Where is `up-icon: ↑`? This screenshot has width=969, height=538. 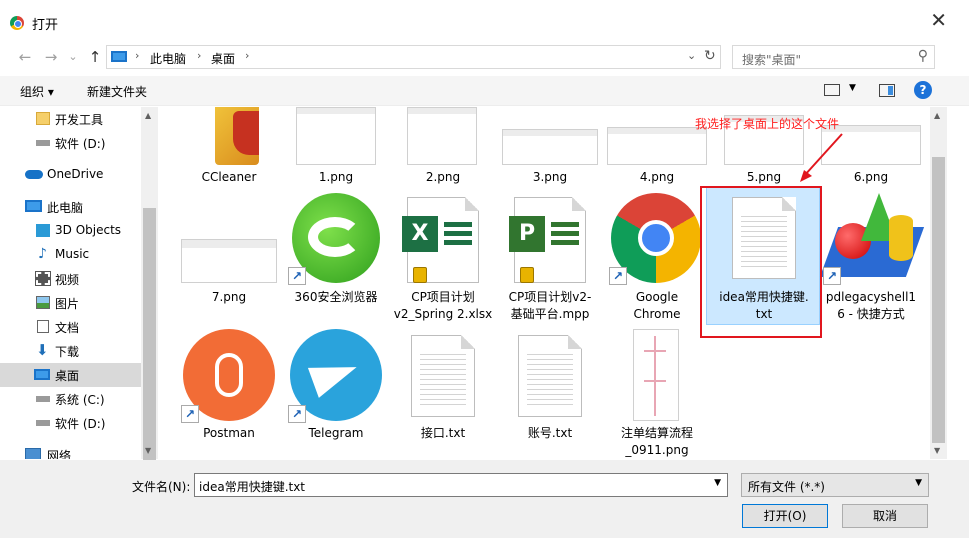
up-icon: ↑ is located at coordinates (95, 57).